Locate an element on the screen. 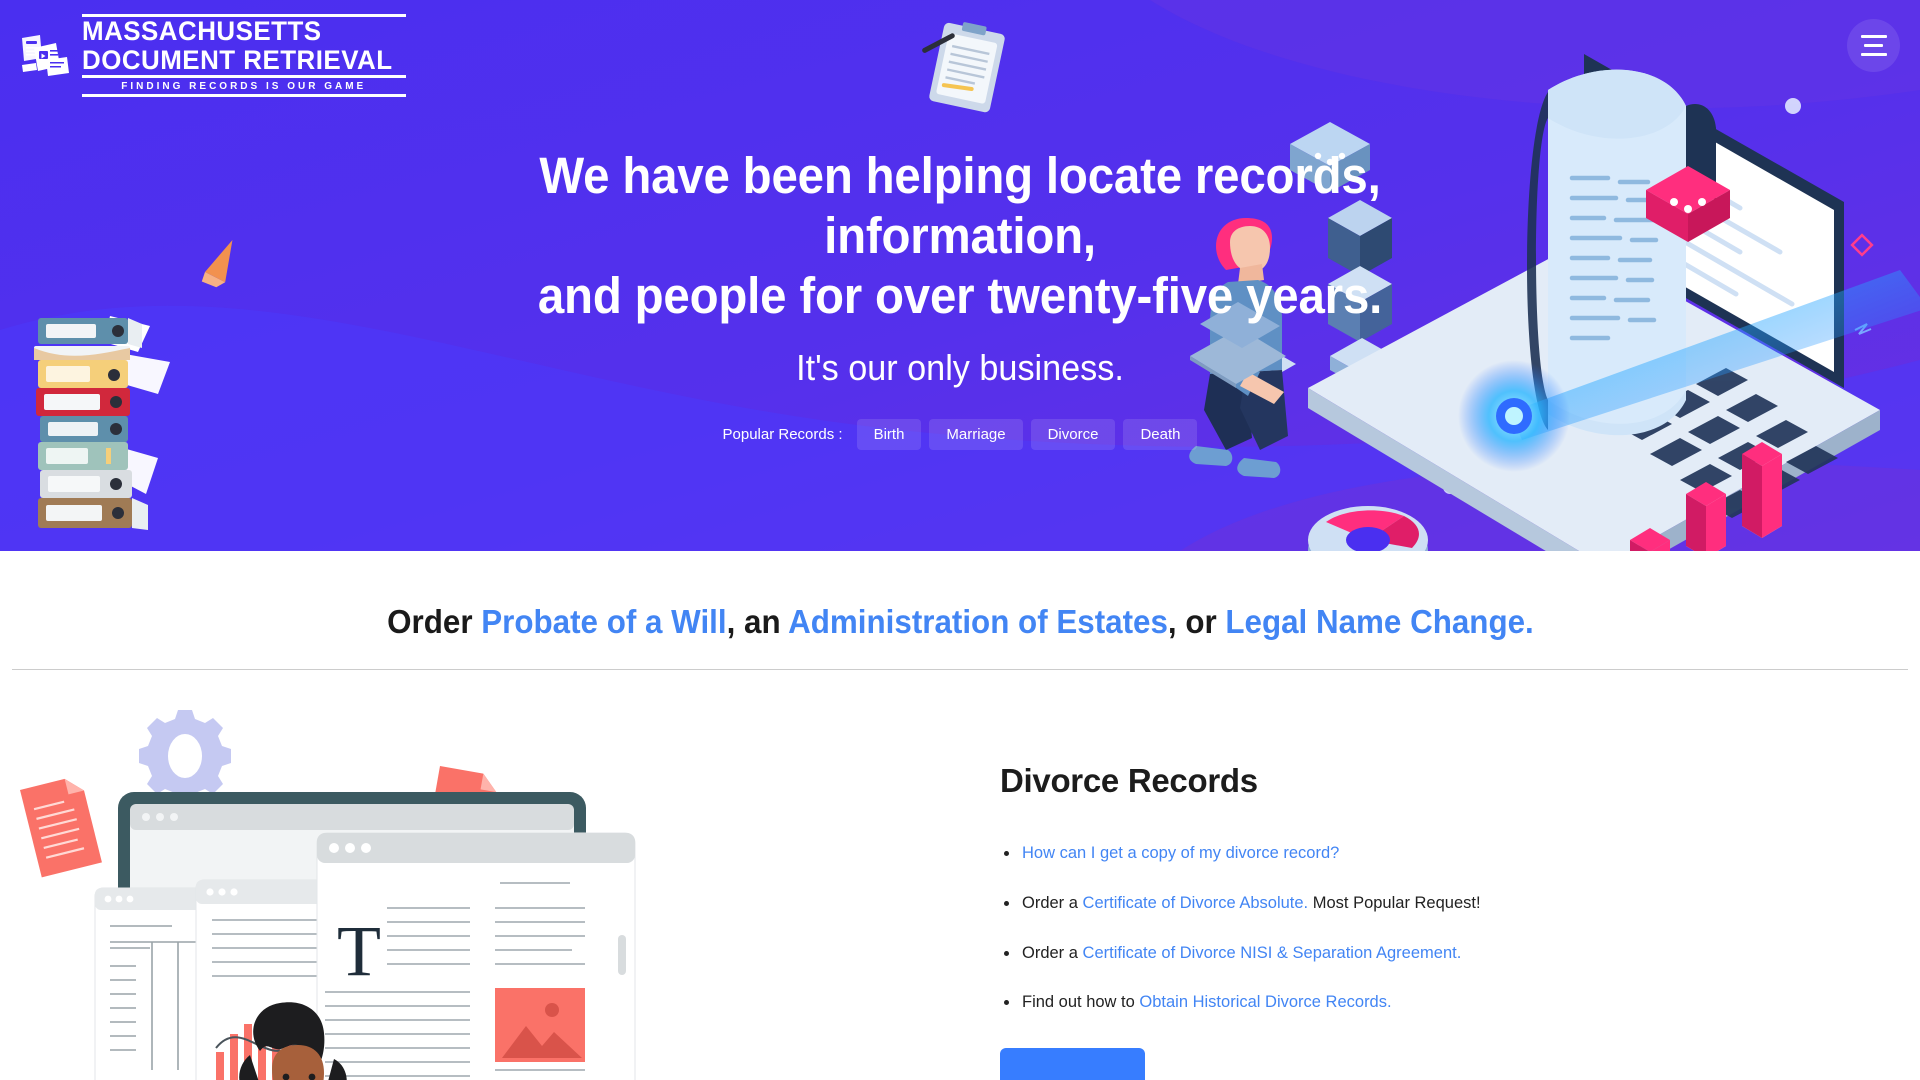 This screenshot has height=1080, width=1920. popular-record-birth: Birth is located at coordinates (889, 434).